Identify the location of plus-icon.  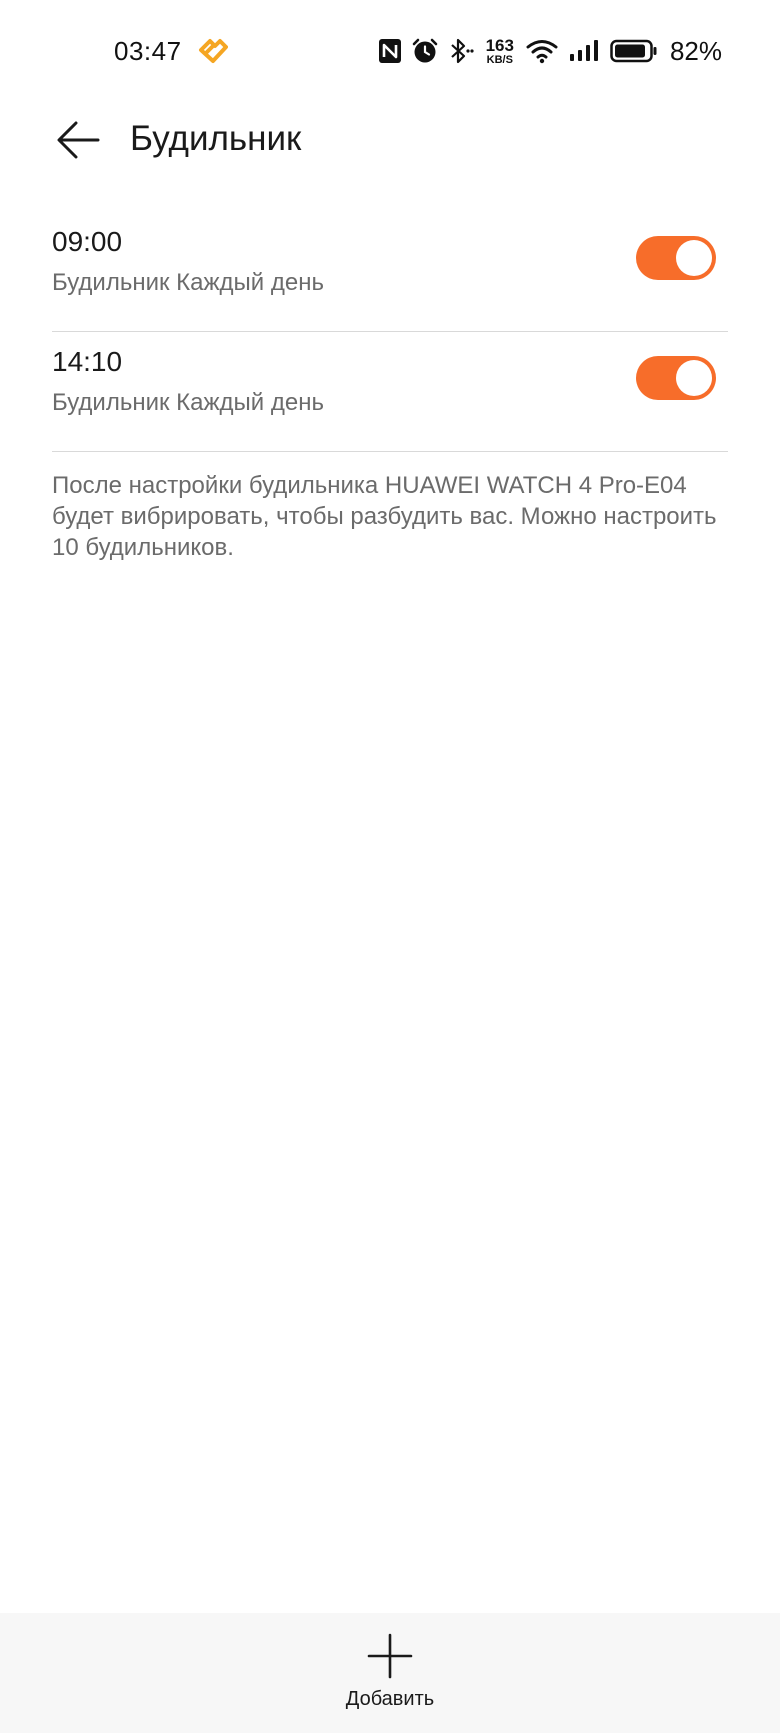
(390, 1656).